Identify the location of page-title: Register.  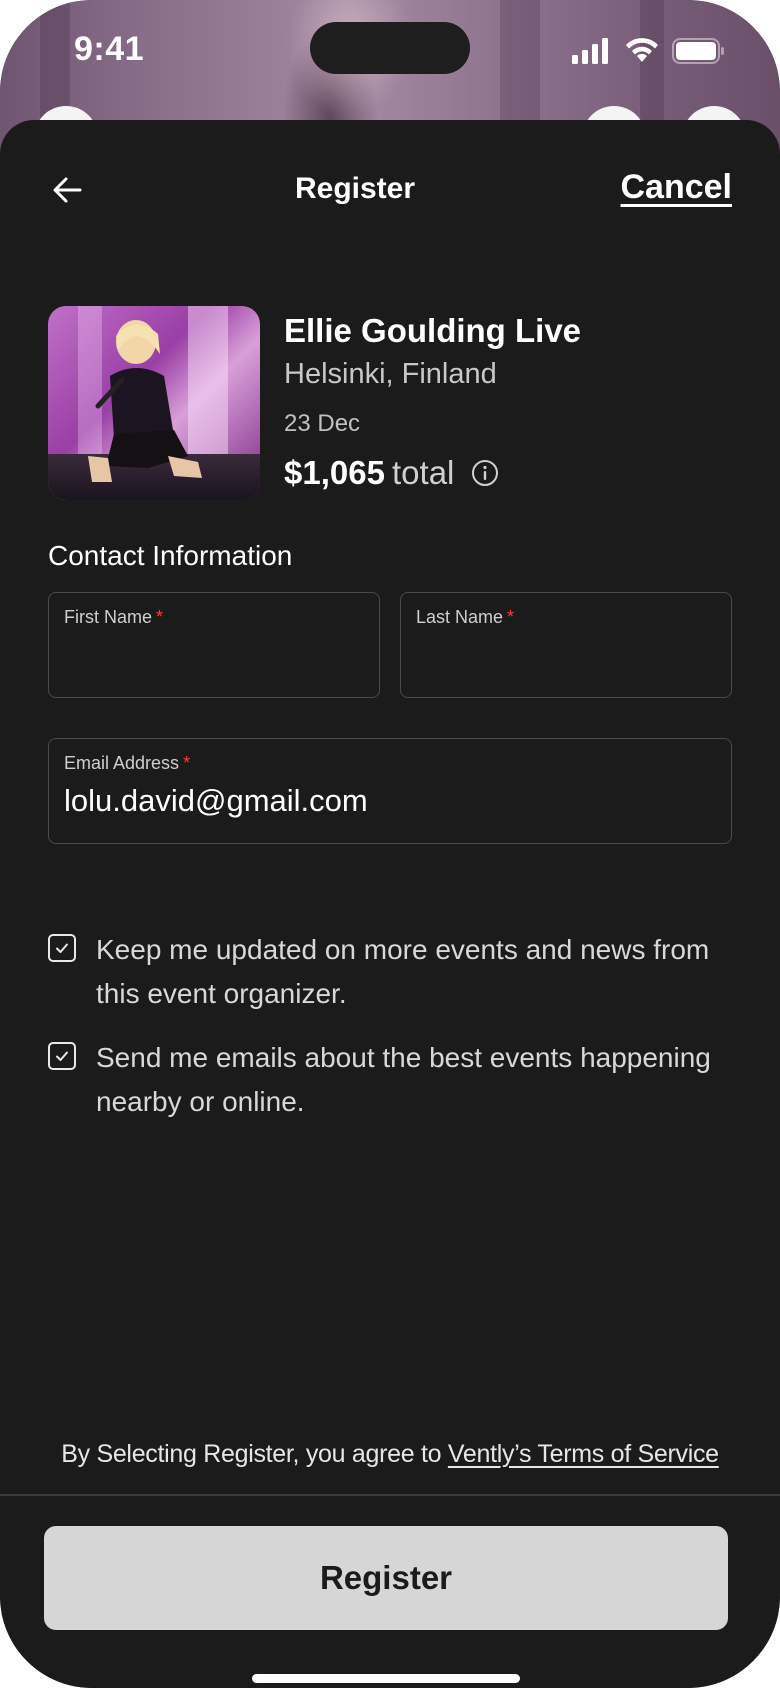
(355, 188).